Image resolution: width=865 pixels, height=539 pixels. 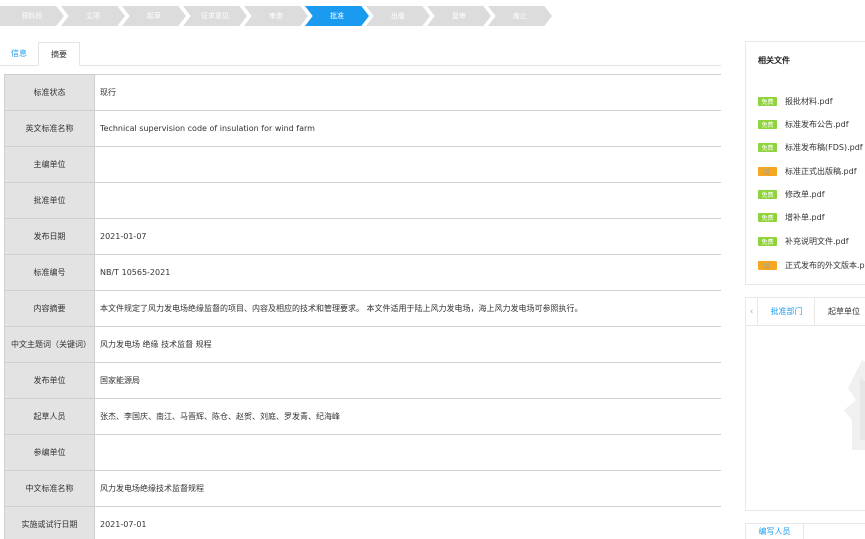 I want to click on file-link: 免费 报批材料.pdf, so click(x=795, y=101).